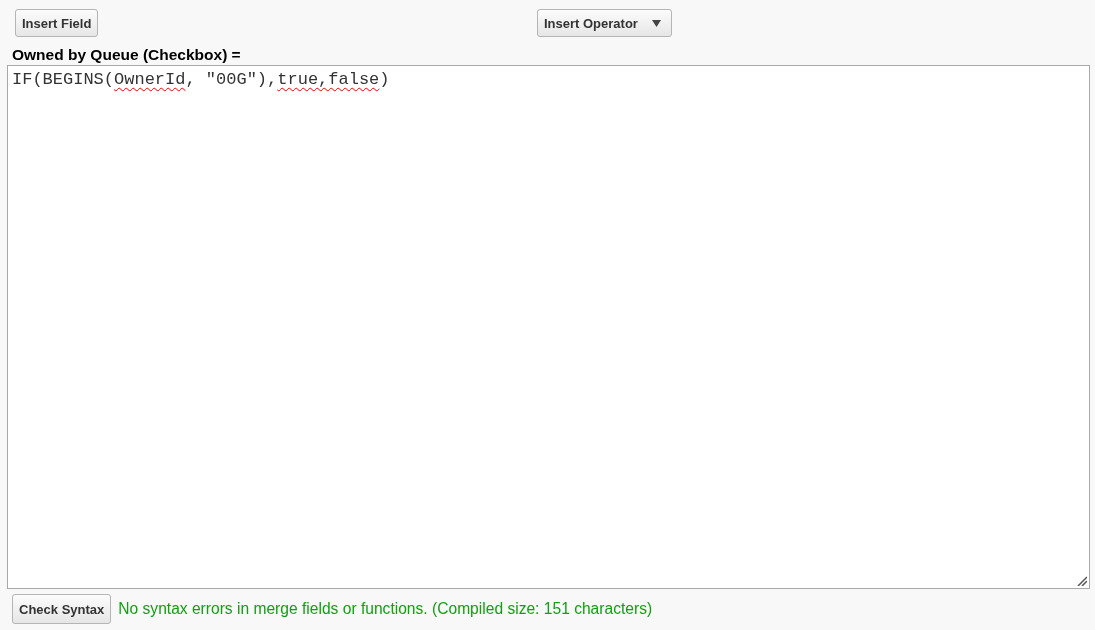 This screenshot has width=1095, height=630. What do you see at coordinates (604, 23) in the screenshot?
I see `dropdown-button: Insert Operator` at bounding box center [604, 23].